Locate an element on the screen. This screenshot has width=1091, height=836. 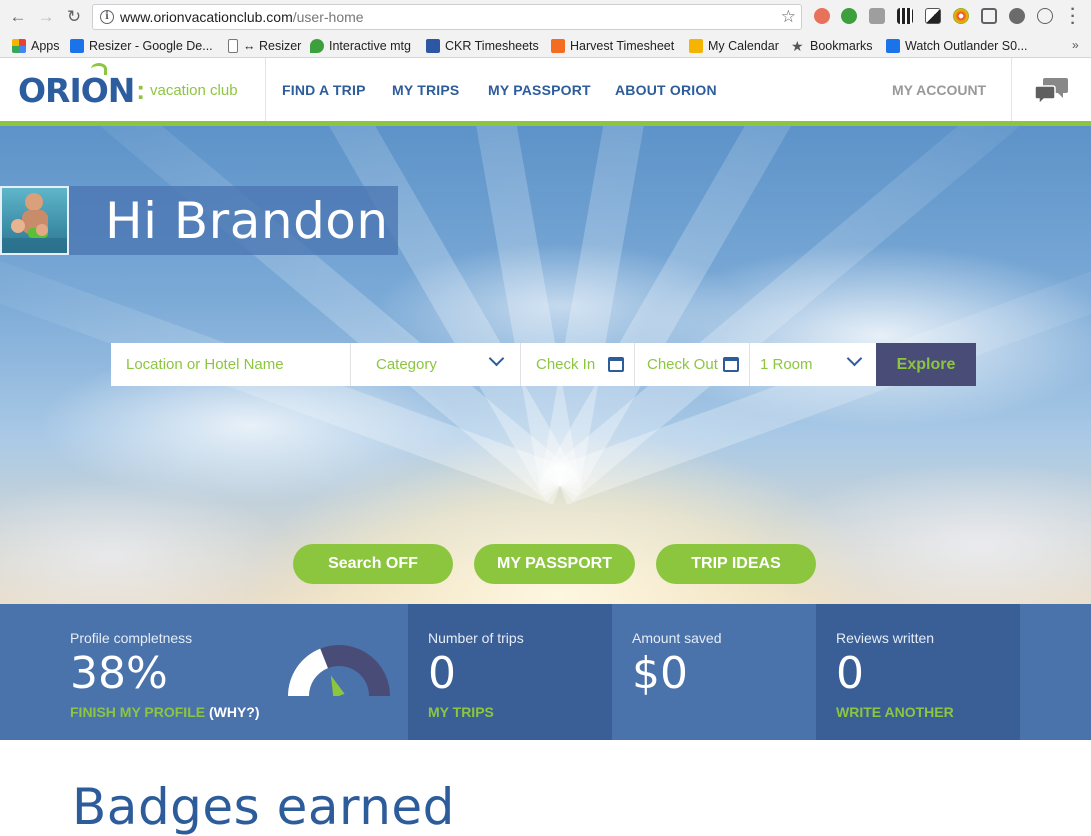
harvest-icon is located at coordinates (558, 46).